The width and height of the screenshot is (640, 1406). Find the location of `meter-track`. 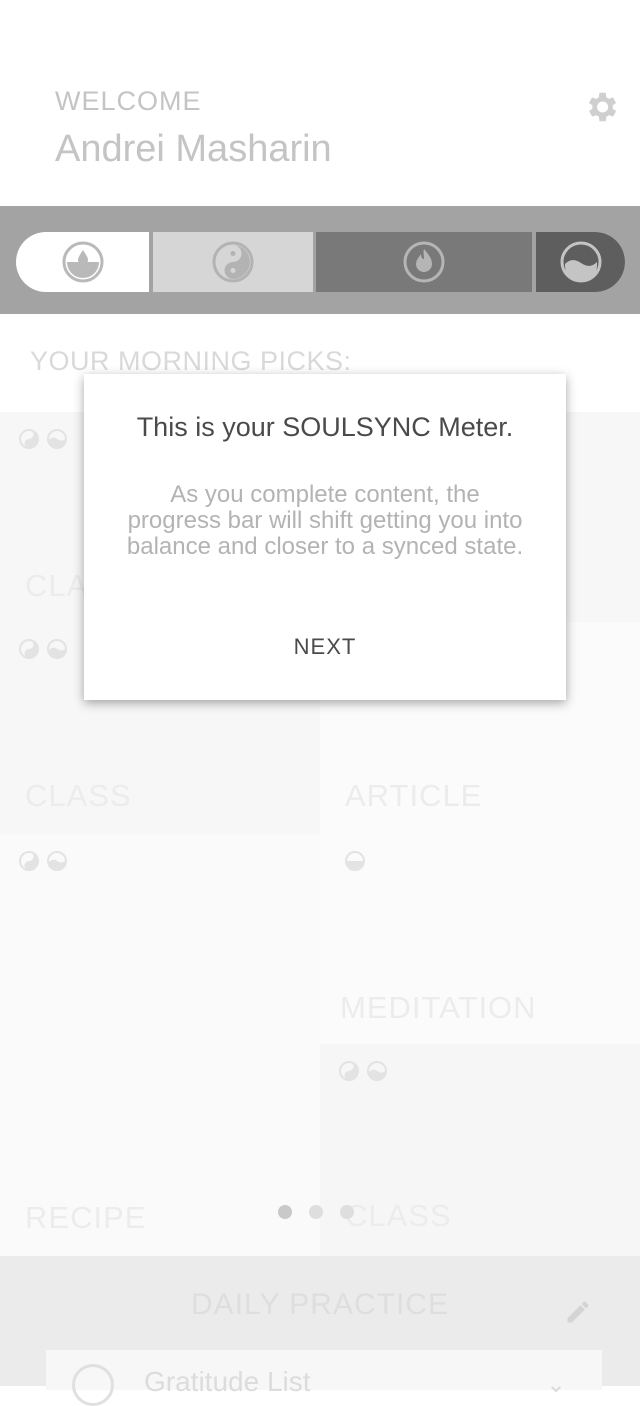

meter-track is located at coordinates (320, 262).